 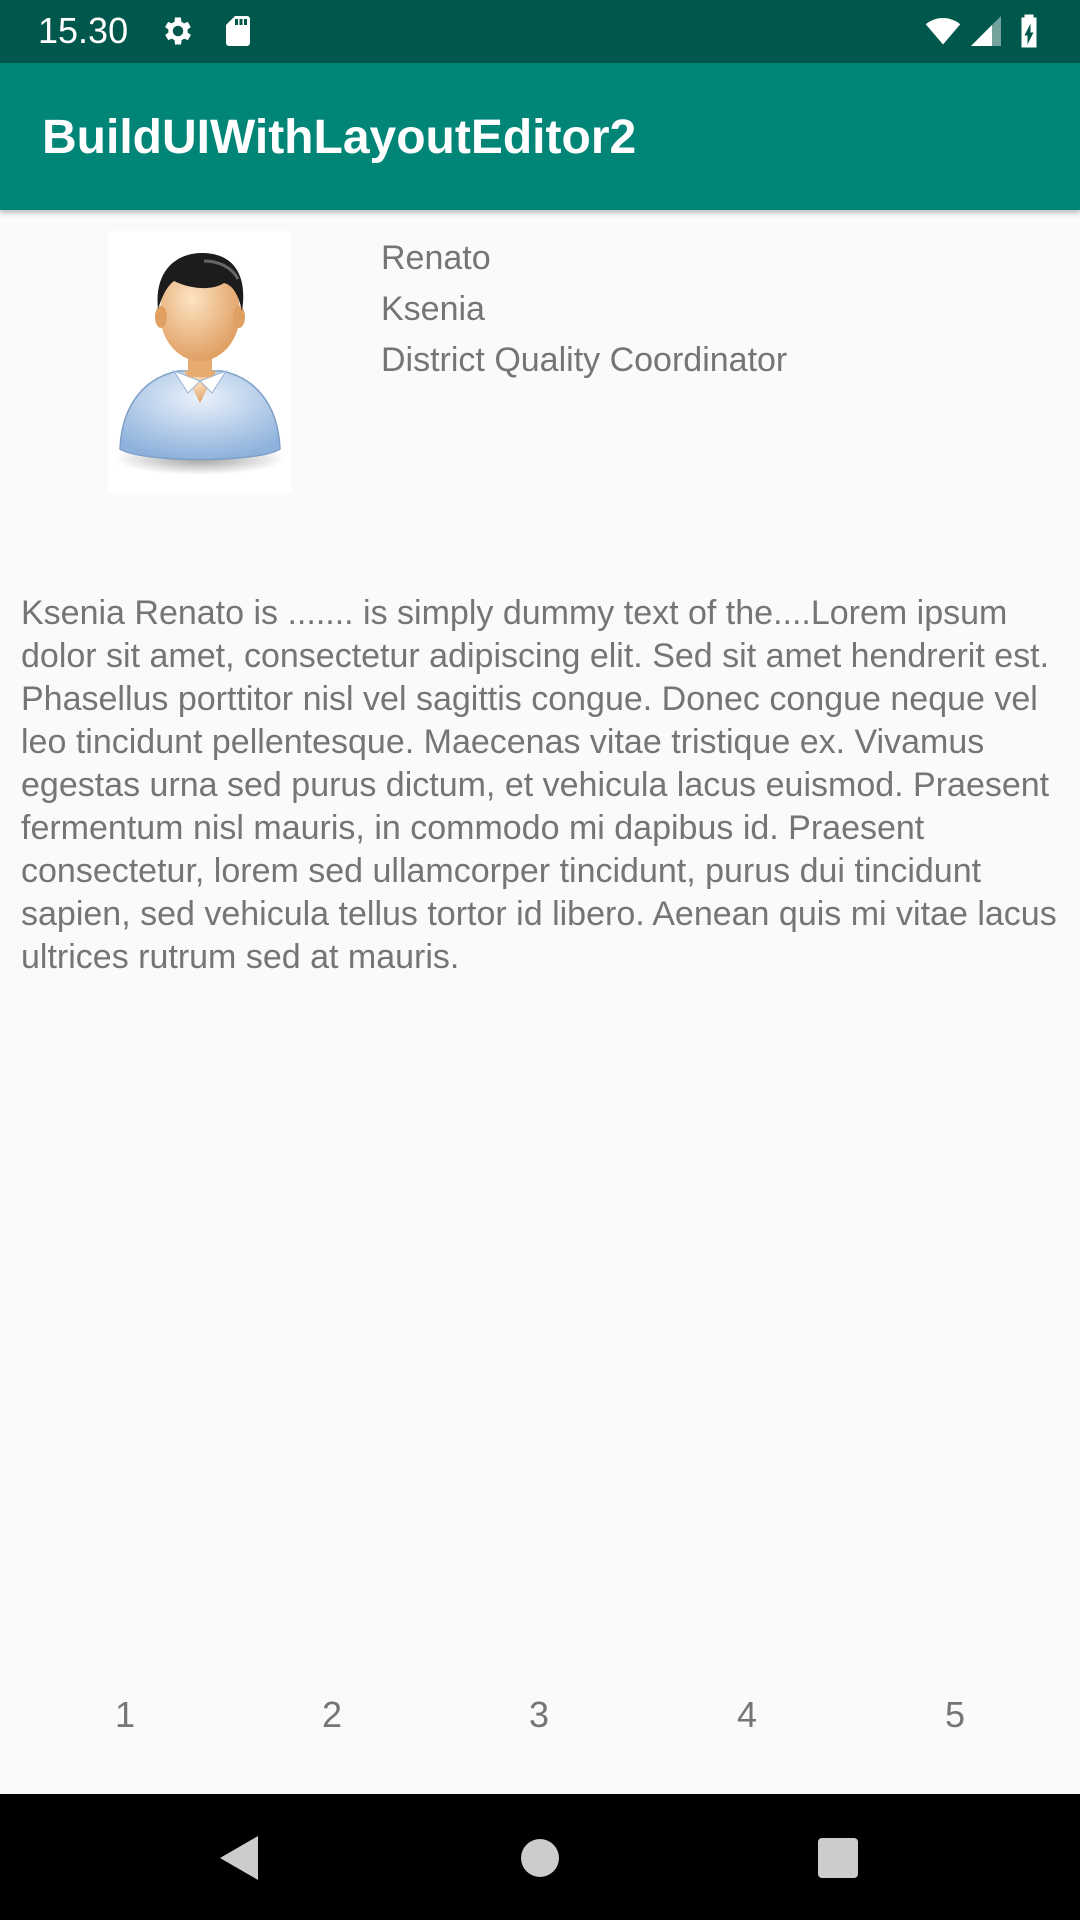 I want to click on navigation-bar, so click(x=540, y=1857).